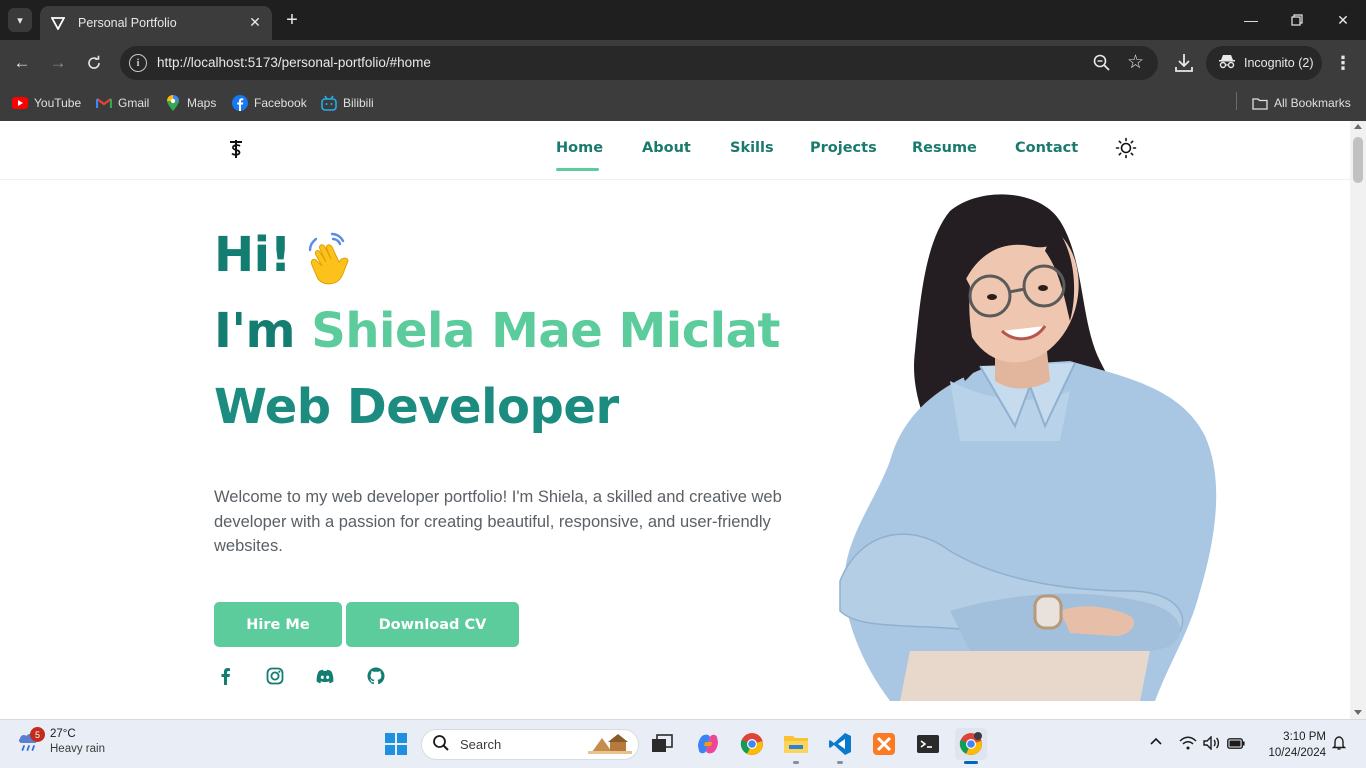  What do you see at coordinates (1343, 20) in the screenshot?
I see `close-window-icon: ✕` at bounding box center [1343, 20].